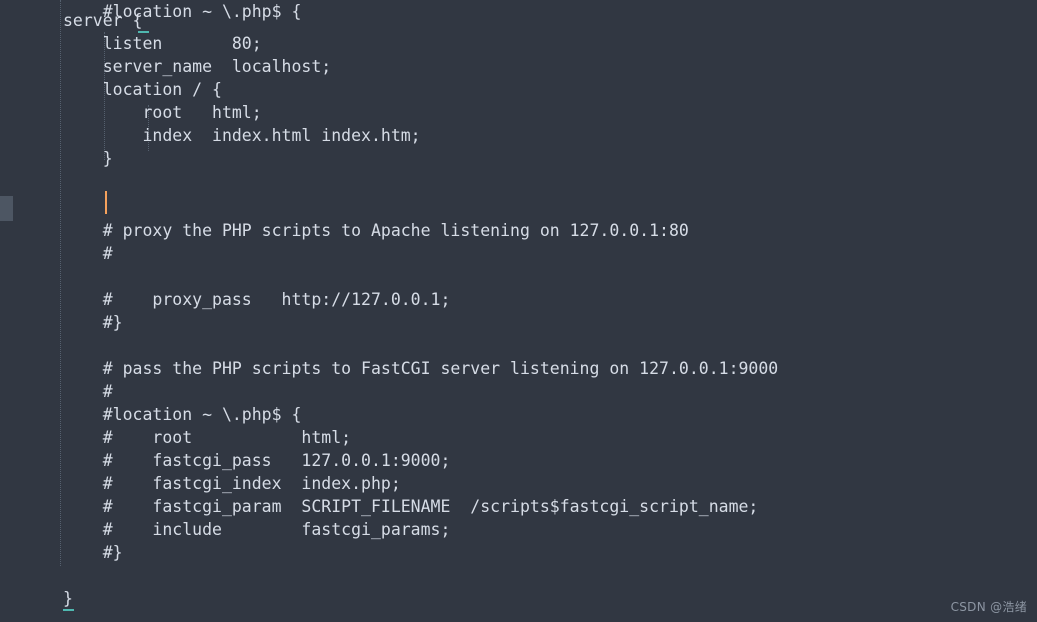 The width and height of the screenshot is (1037, 622). Describe the element at coordinates (106, 202) in the screenshot. I see `text-cursor` at that location.